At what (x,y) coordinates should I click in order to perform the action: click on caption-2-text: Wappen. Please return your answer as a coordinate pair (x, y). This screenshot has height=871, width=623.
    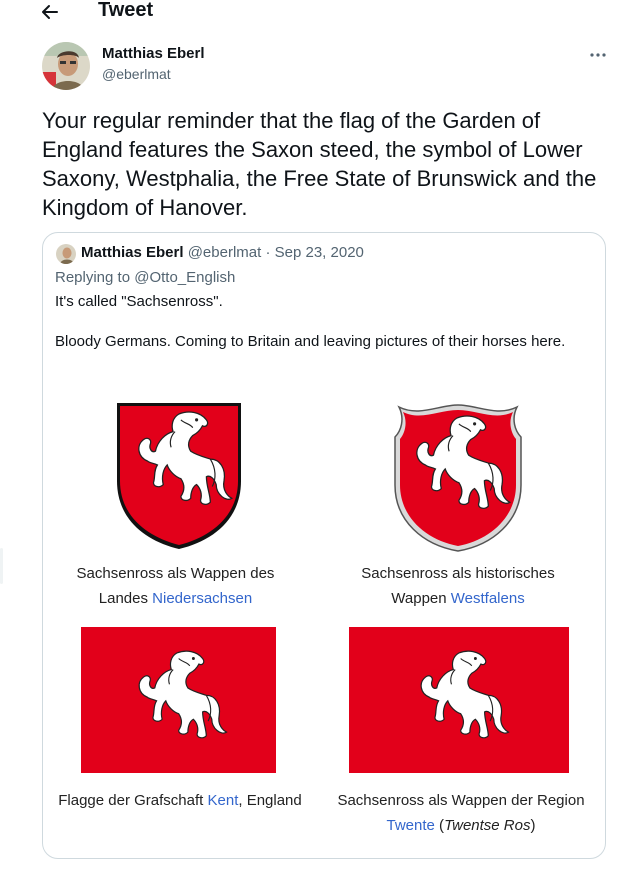
    Looking at the image, I should click on (421, 598).